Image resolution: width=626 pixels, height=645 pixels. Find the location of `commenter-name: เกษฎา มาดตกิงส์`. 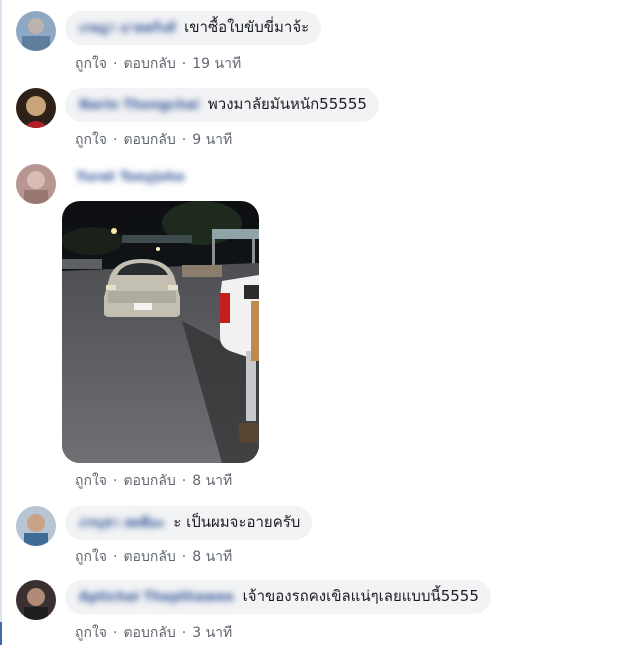

commenter-name: เกษฎา มาดตกิงส์ is located at coordinates (127, 28).